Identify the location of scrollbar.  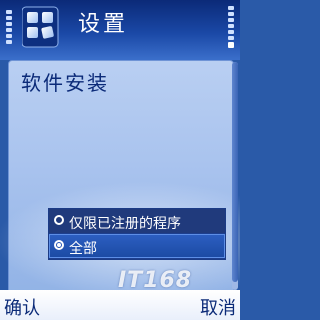
(235, 176).